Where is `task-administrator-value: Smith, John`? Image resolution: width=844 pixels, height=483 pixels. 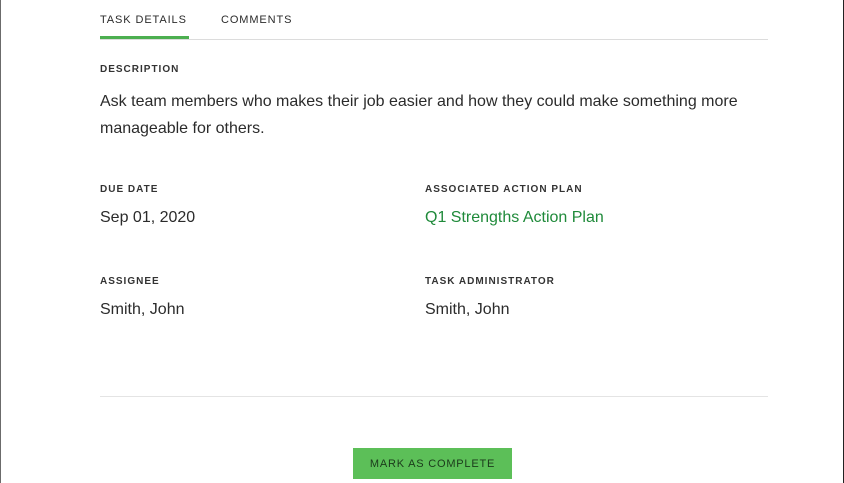
task-administrator-value: Smith, John is located at coordinates (467, 309).